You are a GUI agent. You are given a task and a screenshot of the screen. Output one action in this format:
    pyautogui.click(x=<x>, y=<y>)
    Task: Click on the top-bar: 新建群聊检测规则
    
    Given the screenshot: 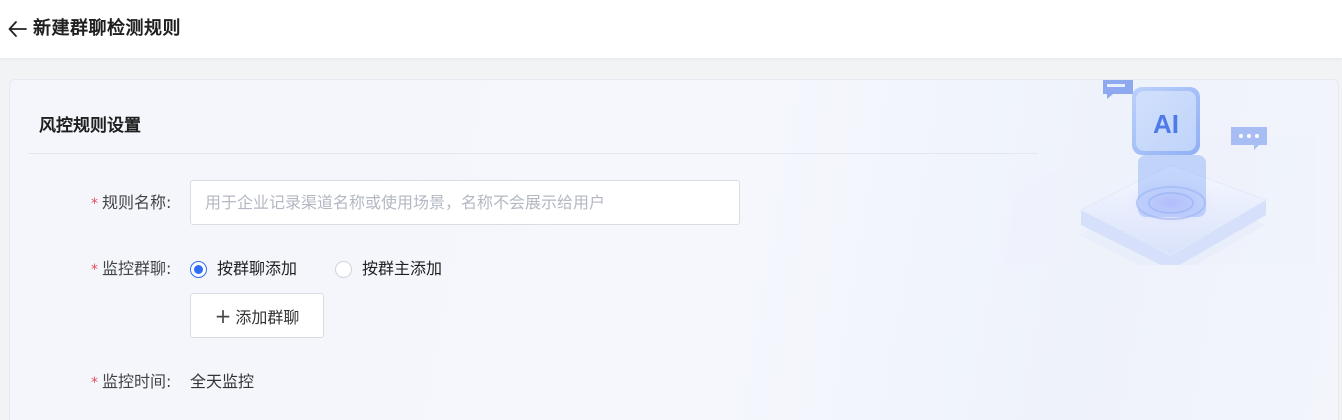 What is the action you would take?
    pyautogui.click(x=671, y=29)
    